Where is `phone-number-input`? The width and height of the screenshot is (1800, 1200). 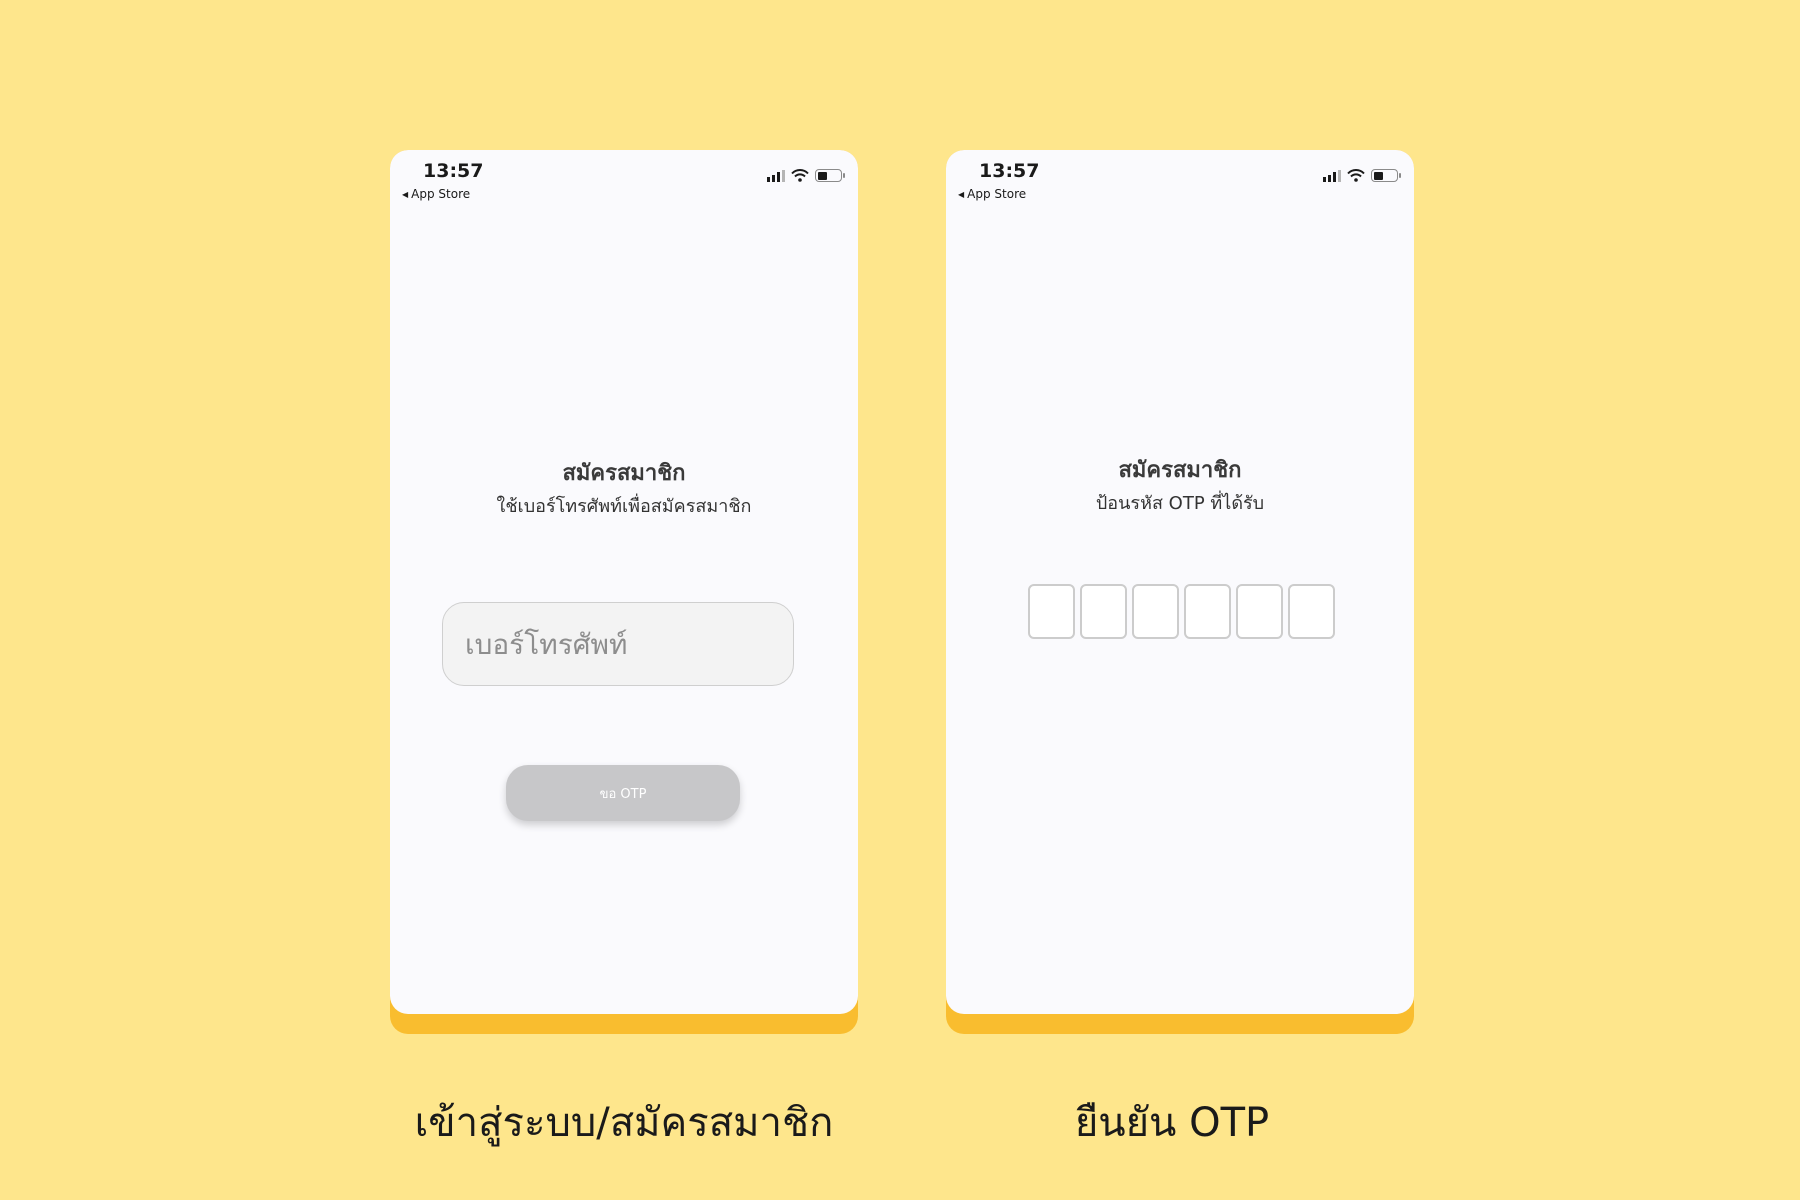
phone-number-input is located at coordinates (618, 644).